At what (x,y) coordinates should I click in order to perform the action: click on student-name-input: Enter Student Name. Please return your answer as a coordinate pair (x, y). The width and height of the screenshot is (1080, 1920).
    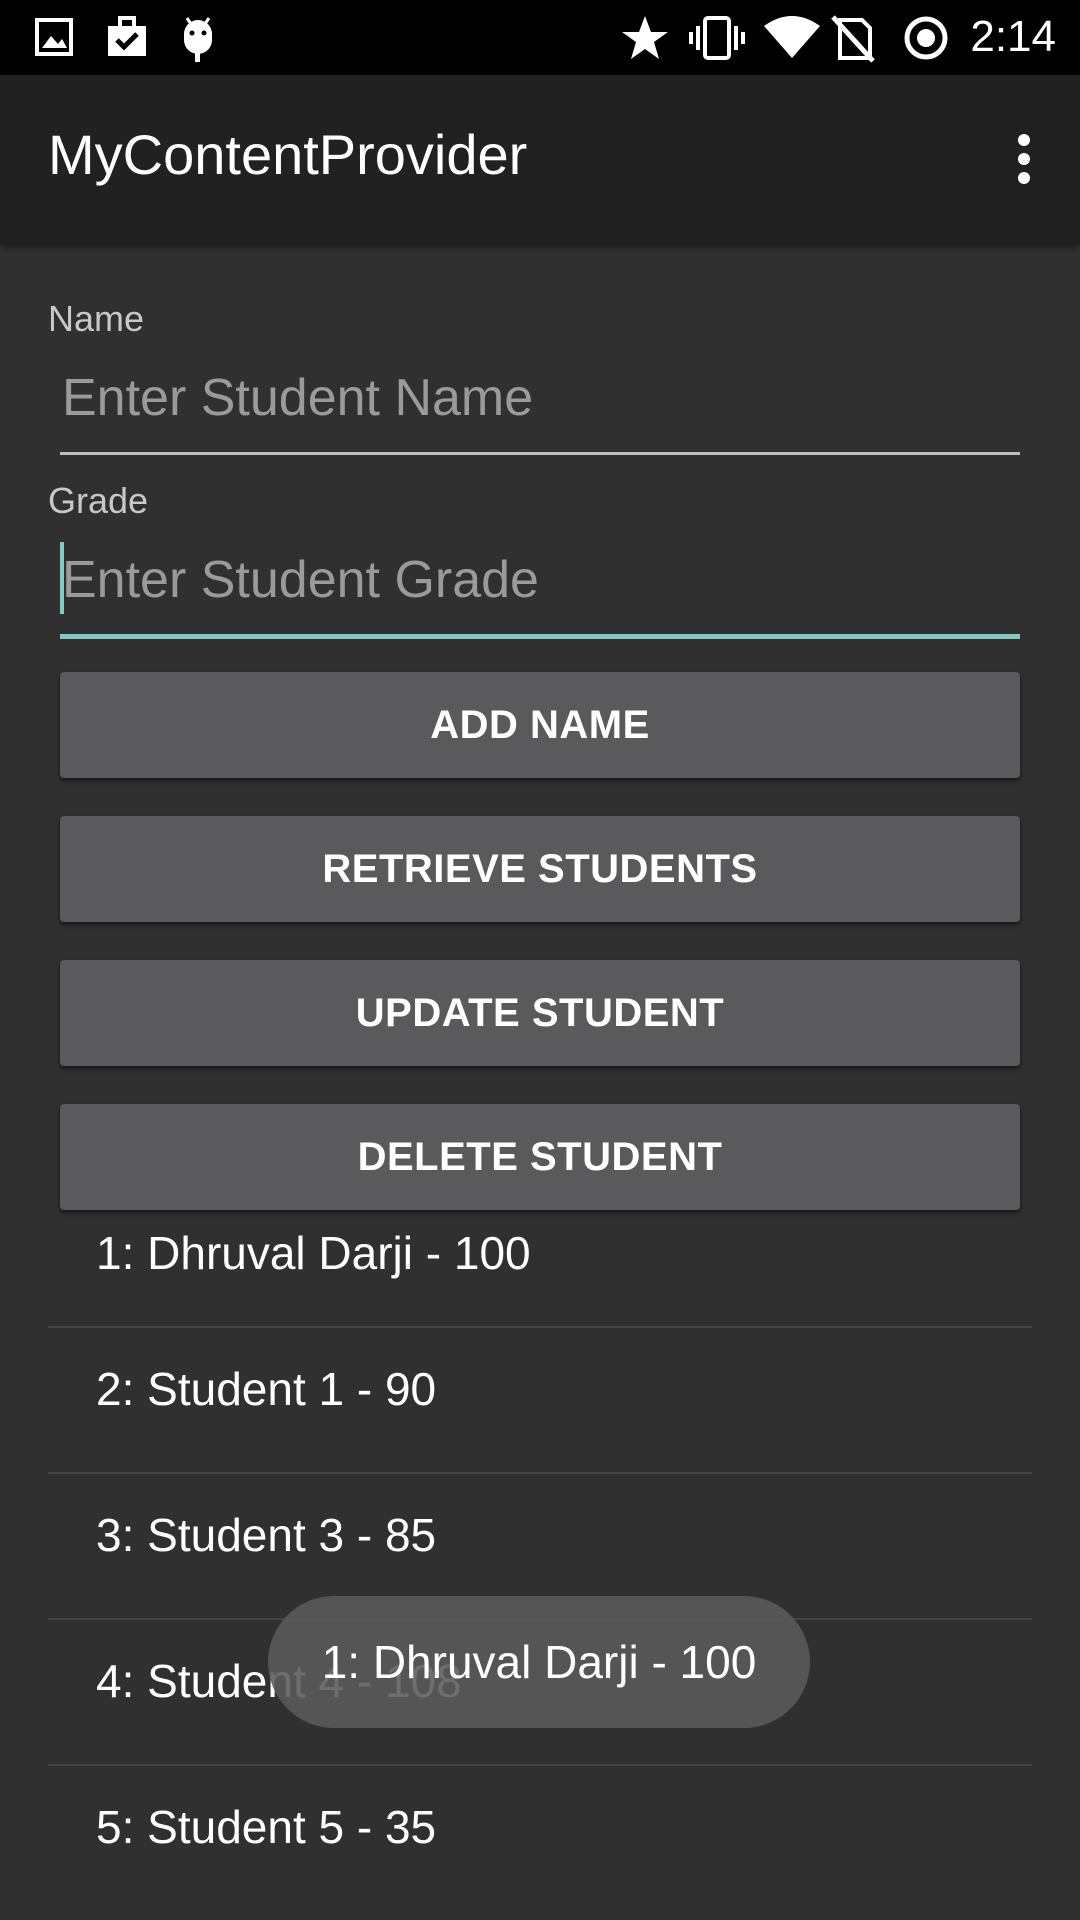
    Looking at the image, I should click on (540, 398).